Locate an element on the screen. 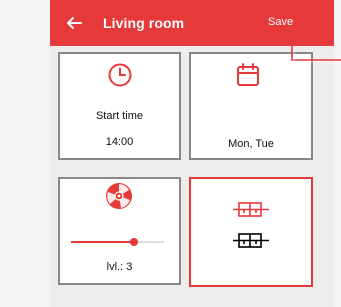 The height and width of the screenshot is (307, 341). level-card: lvl.: 3 is located at coordinates (119, 231).